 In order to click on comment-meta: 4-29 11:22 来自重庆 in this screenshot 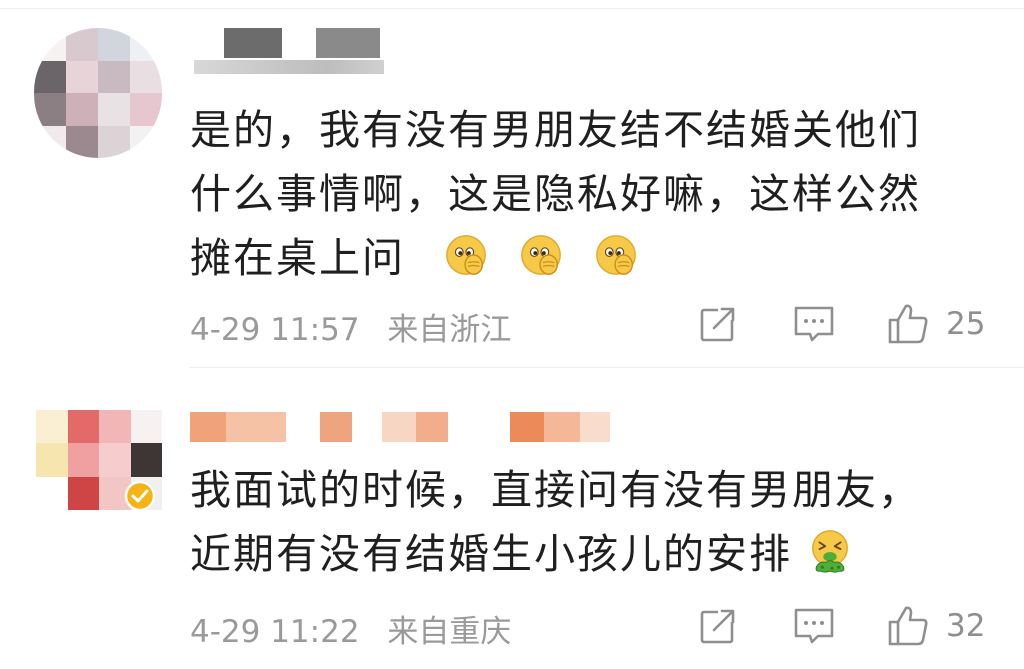, I will do `click(350, 628)`.